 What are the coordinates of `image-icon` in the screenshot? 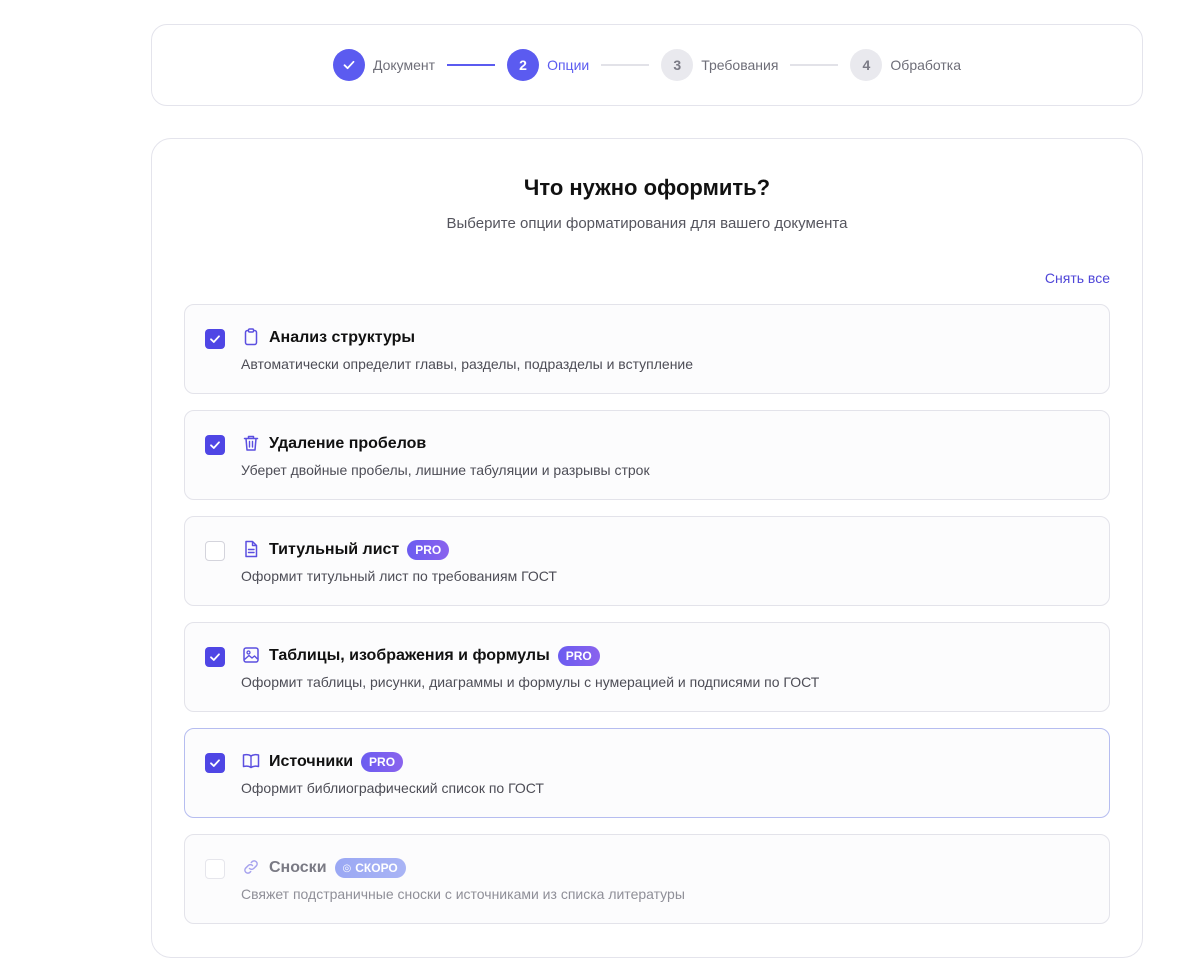 It's located at (251, 655).